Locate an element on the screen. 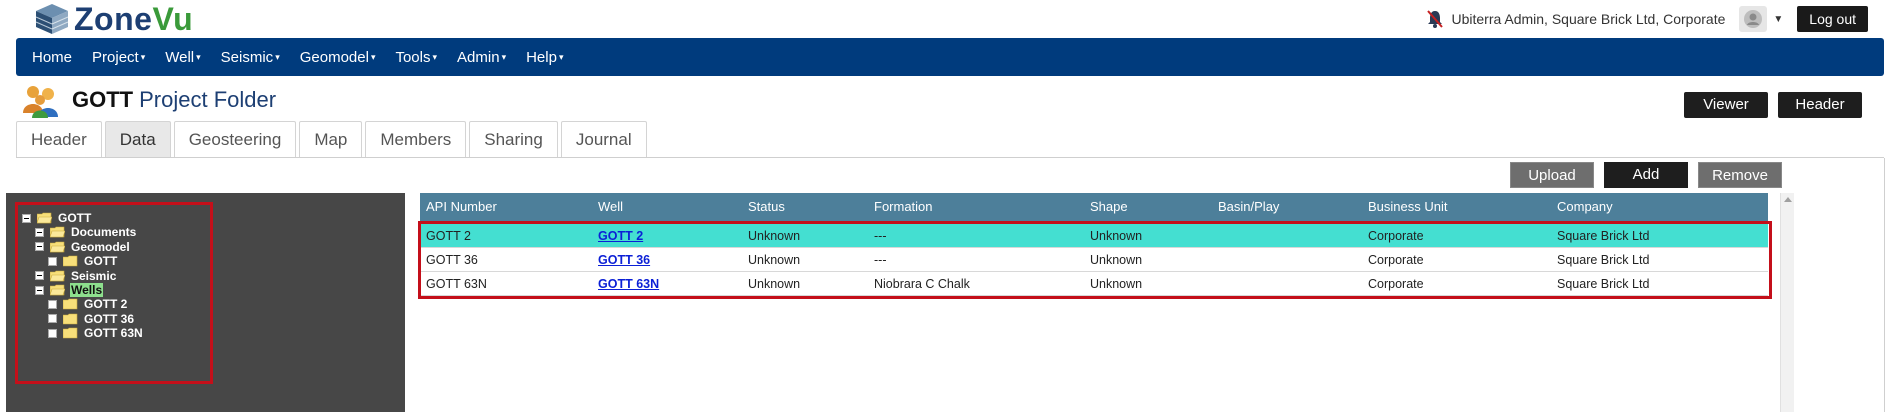 The image size is (1888, 412). nav-item-home: Home is located at coordinates (52, 57).